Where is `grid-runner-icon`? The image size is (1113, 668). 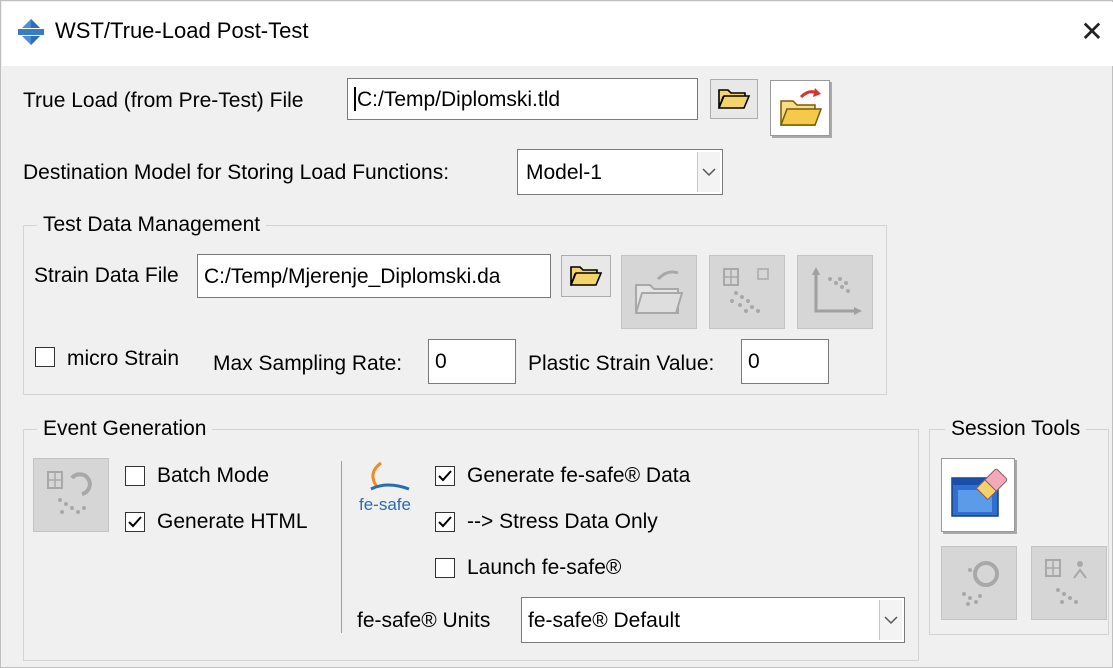
grid-runner-icon is located at coordinates (1066, 581).